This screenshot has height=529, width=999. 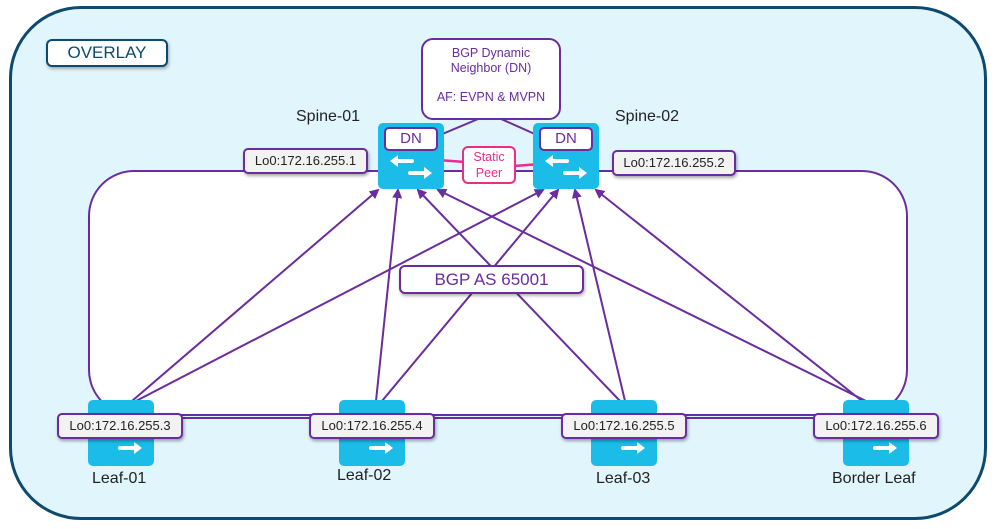 I want to click on dn-note-af: AF: EVPN & MVPN, so click(x=491, y=97).